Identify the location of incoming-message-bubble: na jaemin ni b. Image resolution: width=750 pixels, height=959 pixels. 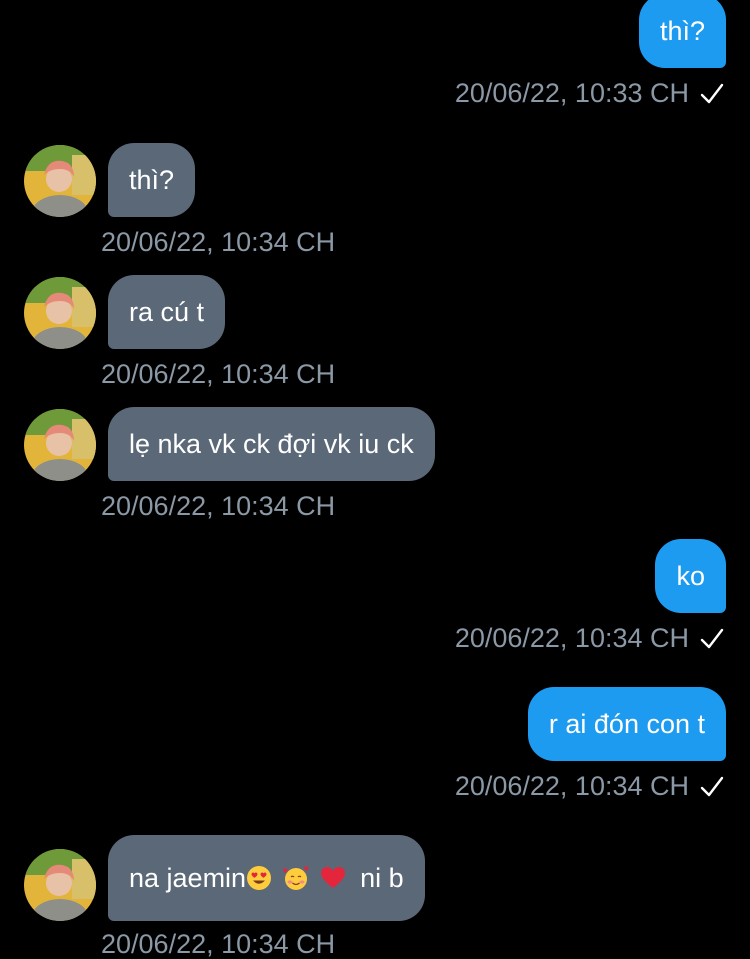
(266, 878).